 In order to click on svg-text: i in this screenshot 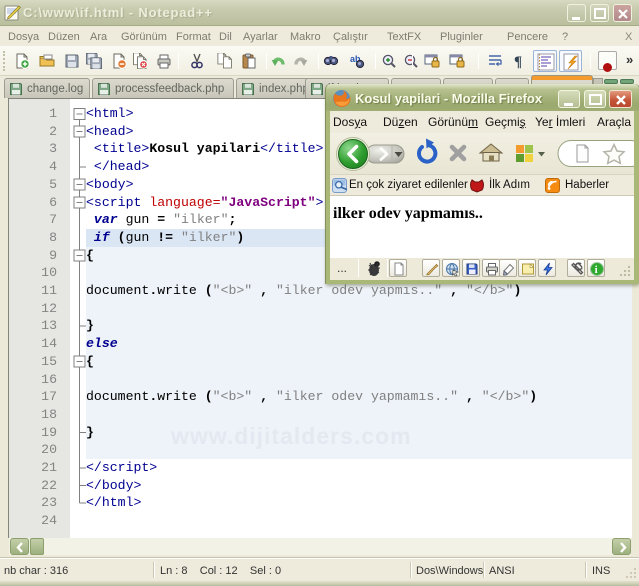, I will do `click(596, 270)`.